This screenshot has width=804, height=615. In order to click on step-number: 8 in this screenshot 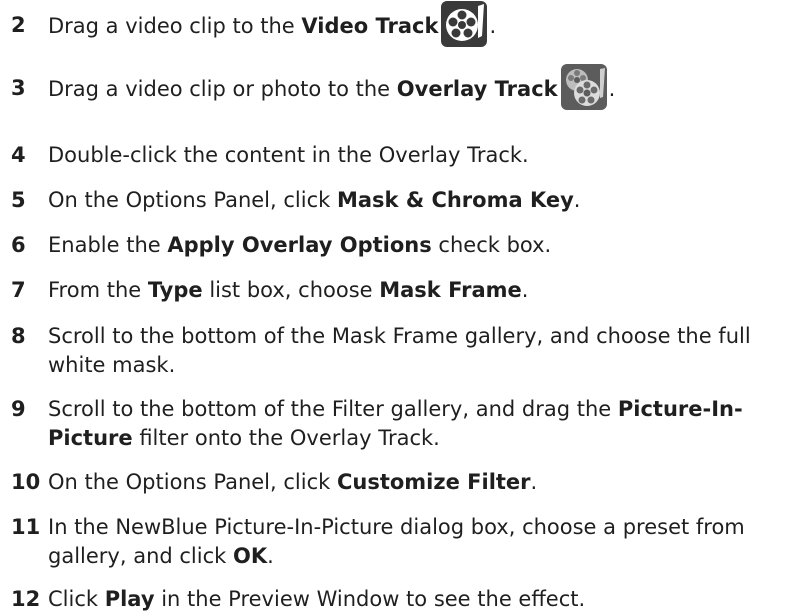, I will do `click(18, 336)`.